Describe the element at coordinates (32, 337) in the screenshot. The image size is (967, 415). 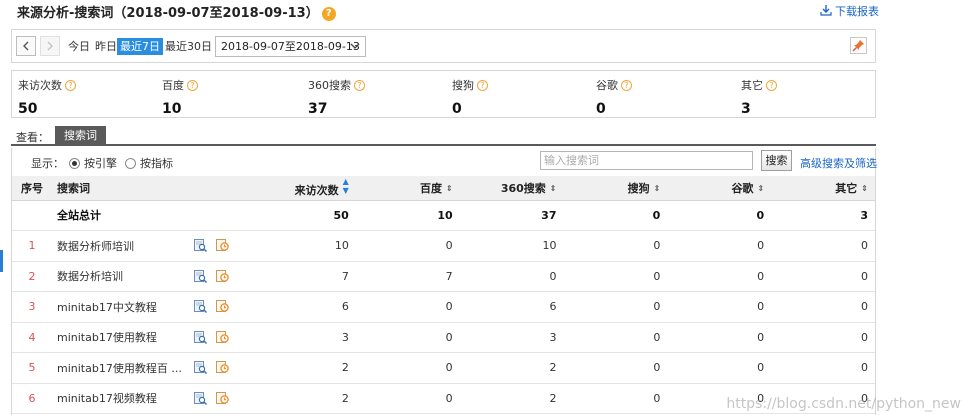
I see `row-index: 4` at that location.